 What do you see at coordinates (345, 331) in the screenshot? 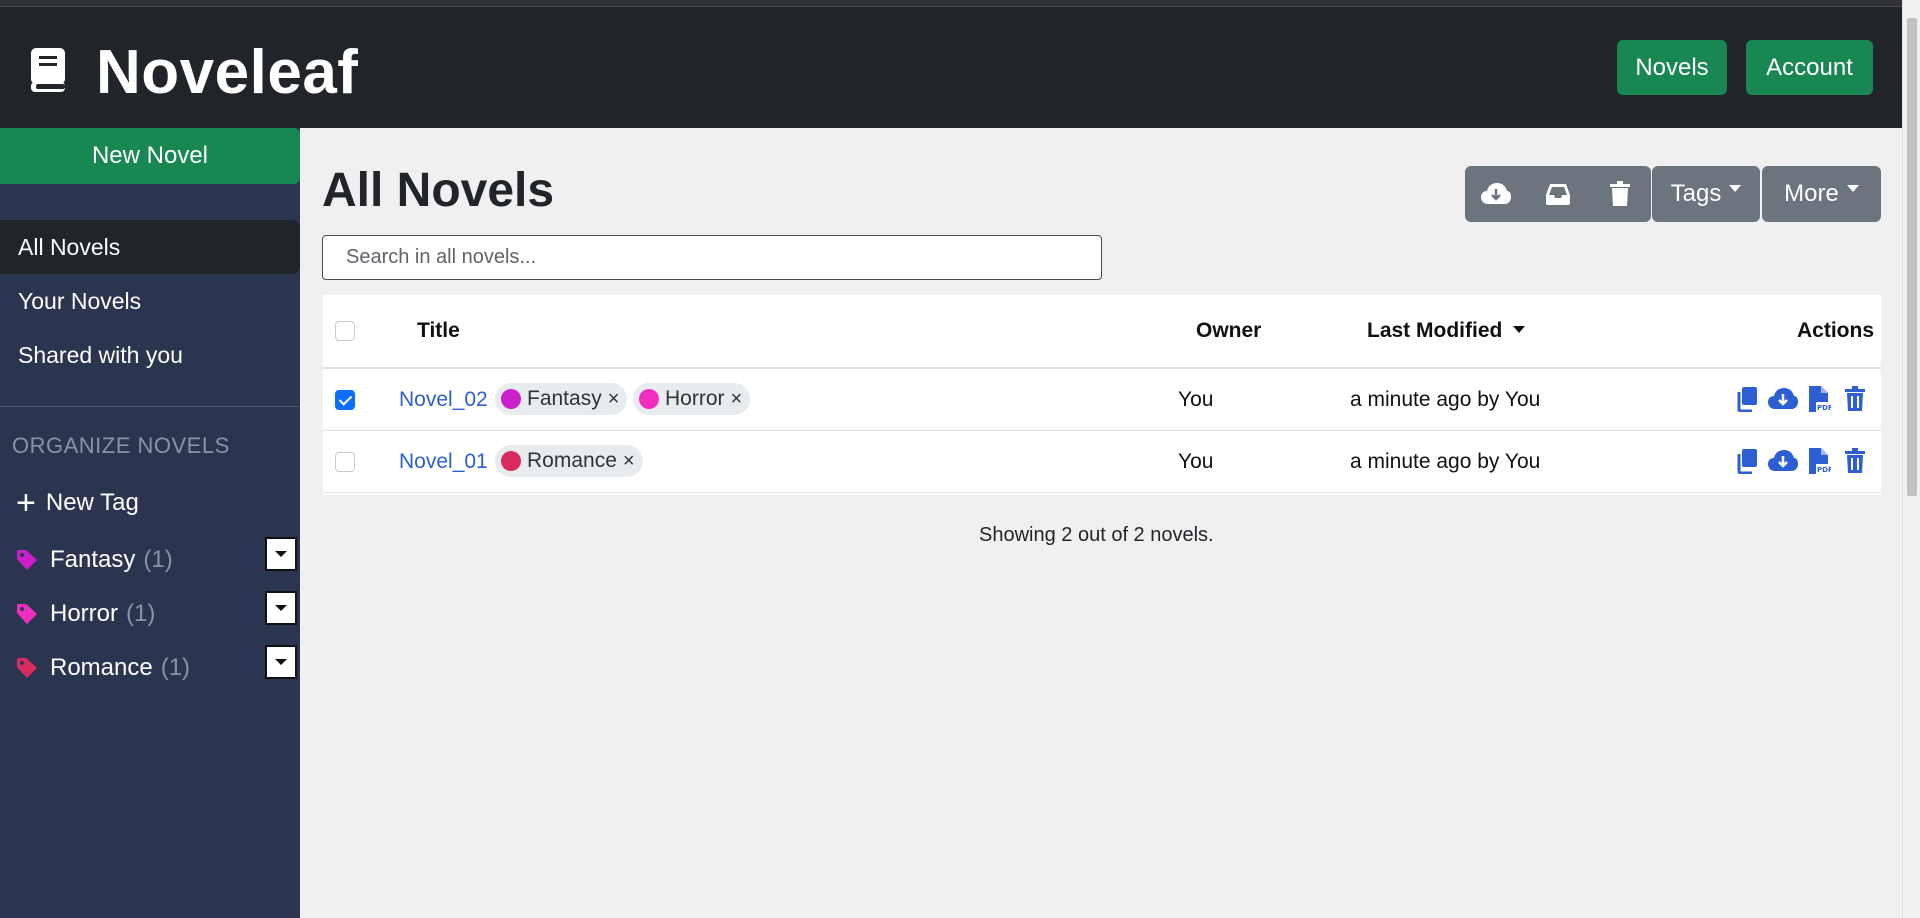
I see `select-all-checkbox` at bounding box center [345, 331].